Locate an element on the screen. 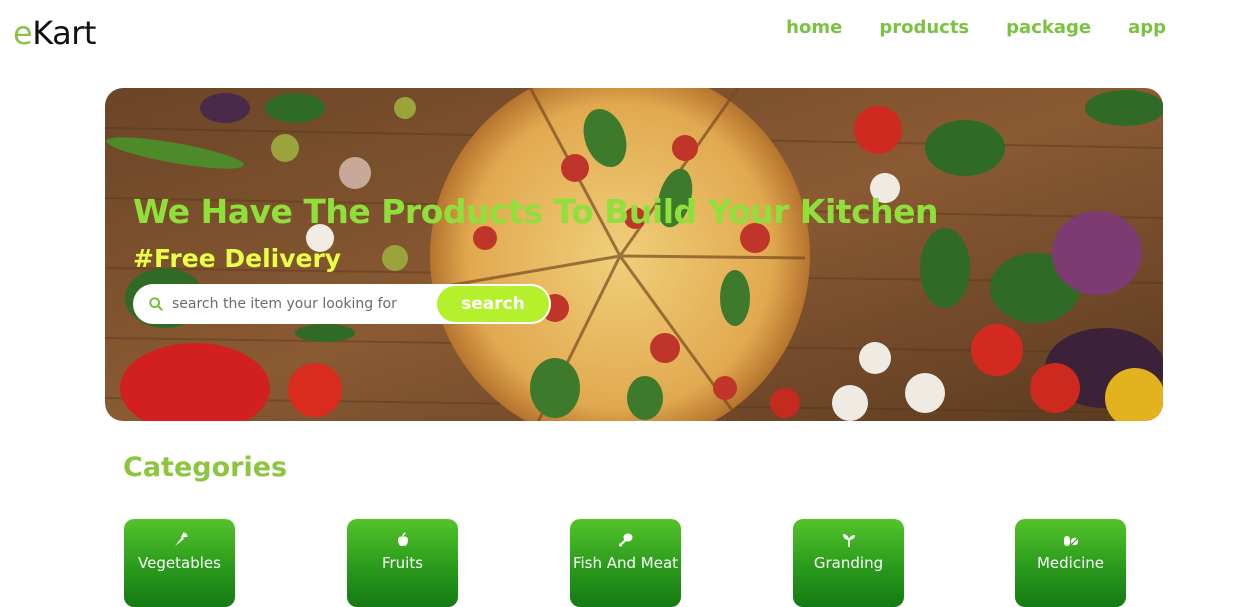  logo-text: Kart is located at coordinates (64, 33).